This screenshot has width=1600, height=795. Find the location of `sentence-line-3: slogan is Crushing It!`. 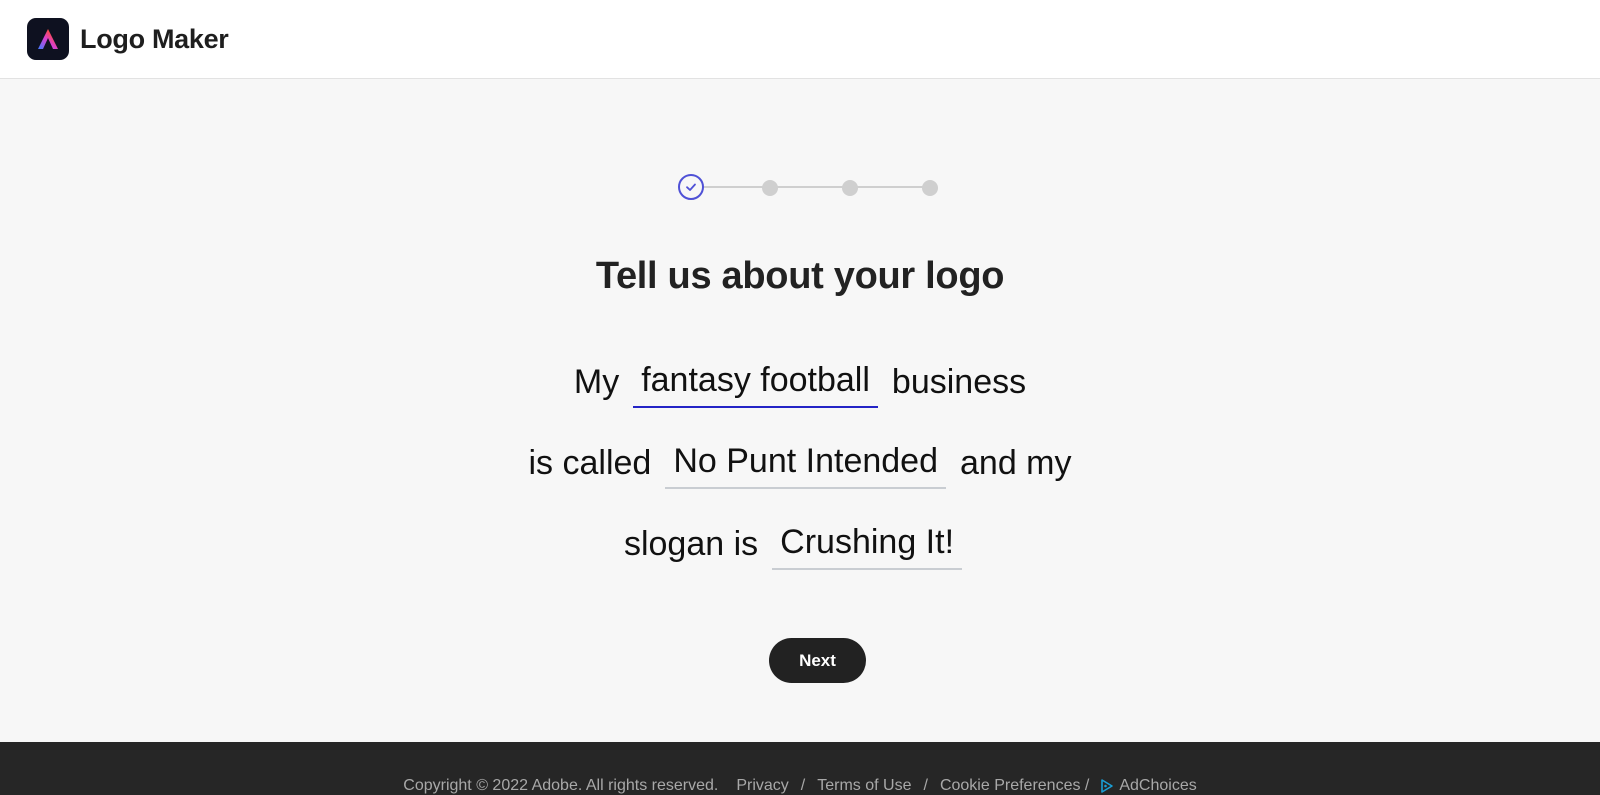

sentence-line-3: slogan is Crushing It! is located at coordinates (800, 546).